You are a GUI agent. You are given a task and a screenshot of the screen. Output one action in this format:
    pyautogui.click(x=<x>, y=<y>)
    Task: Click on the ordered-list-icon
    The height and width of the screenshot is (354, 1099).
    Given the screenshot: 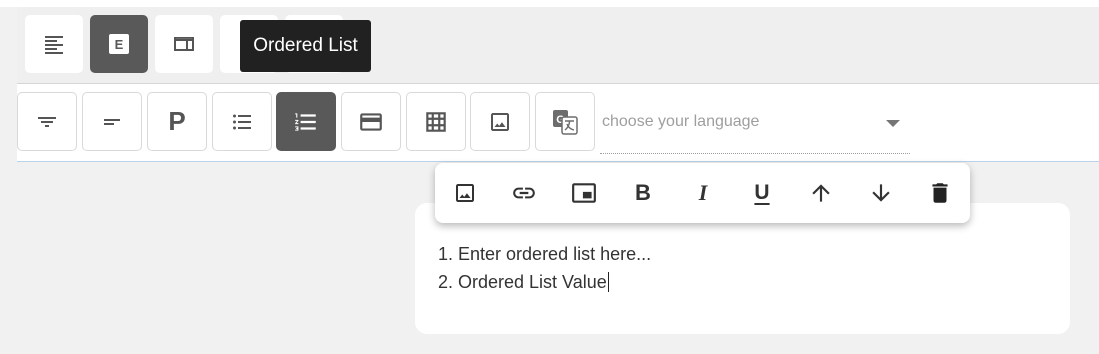 What is the action you would take?
    pyautogui.click(x=306, y=122)
    